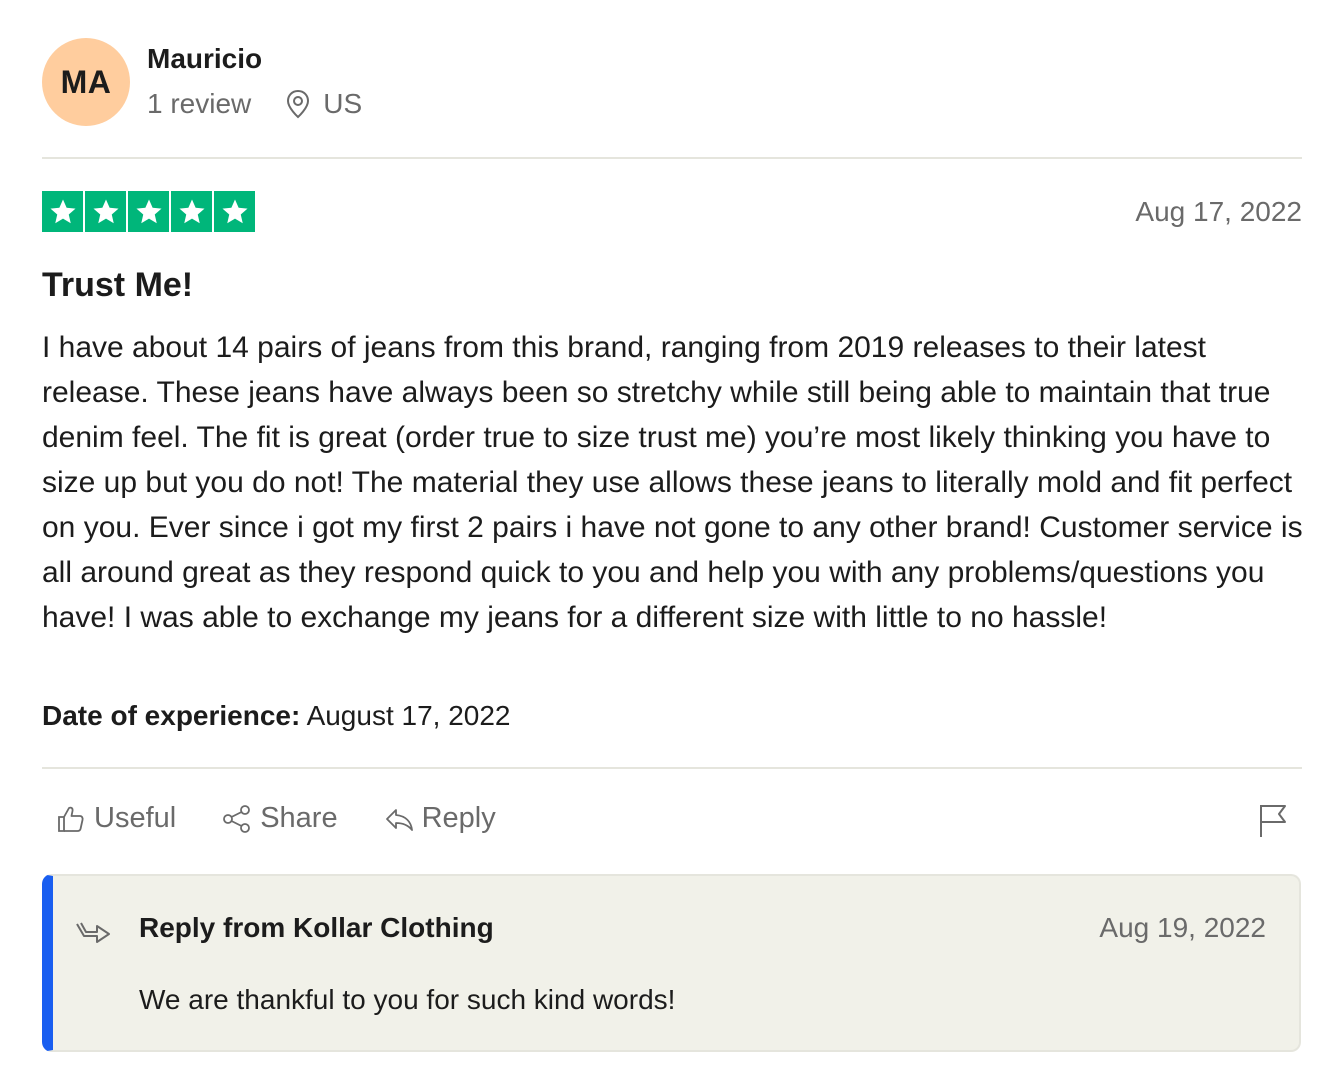 The height and width of the screenshot is (1082, 1338). Describe the element at coordinates (117, 285) in the screenshot. I see `review-title: Trust Me!` at that location.